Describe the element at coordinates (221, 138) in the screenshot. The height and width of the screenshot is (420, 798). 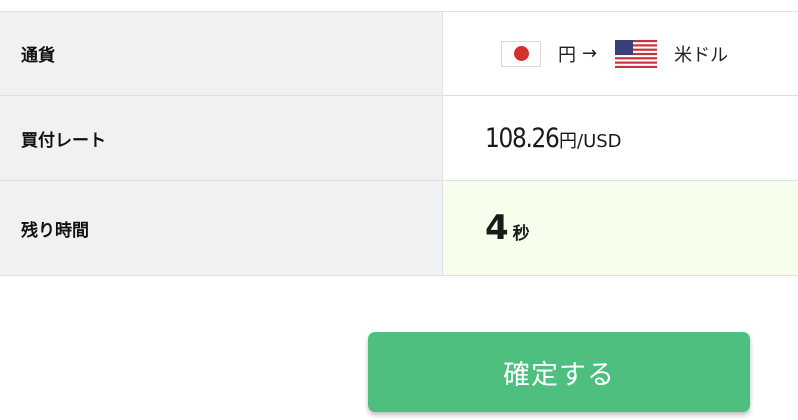
I see `rate-label: 買付レート` at that location.